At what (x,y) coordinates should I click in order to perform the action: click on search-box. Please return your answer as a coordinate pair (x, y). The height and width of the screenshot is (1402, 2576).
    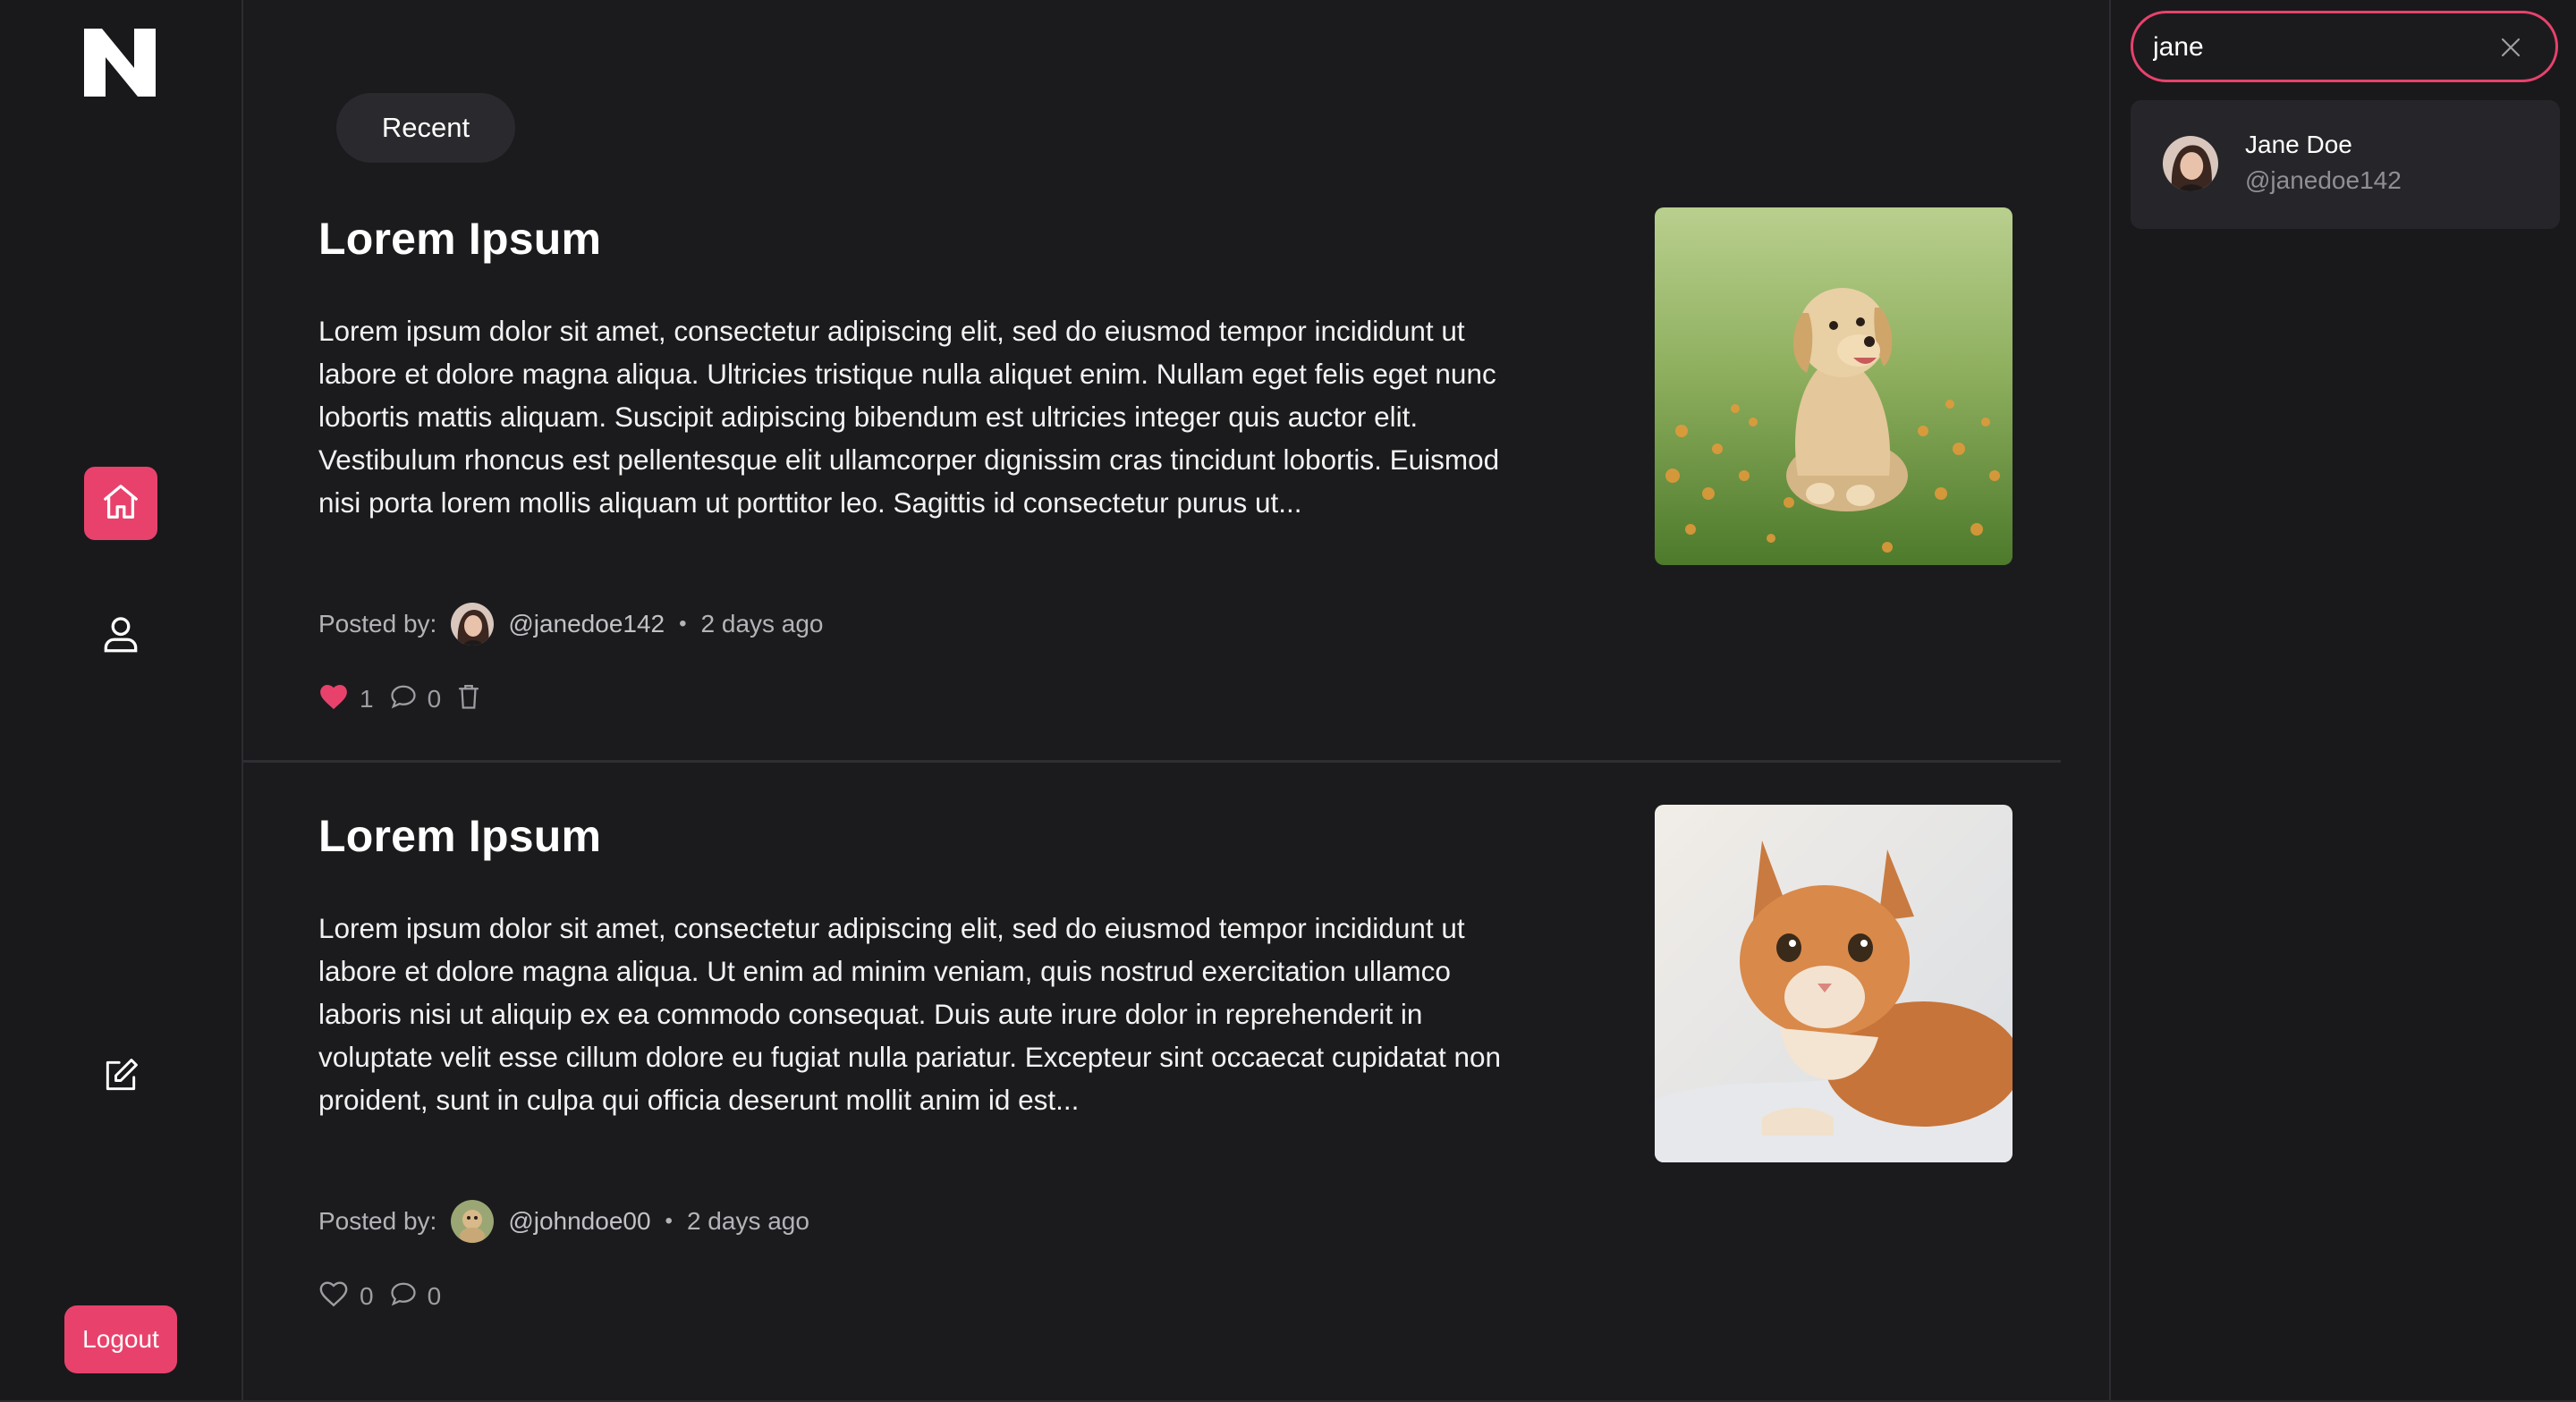
    Looking at the image, I should click on (2344, 46).